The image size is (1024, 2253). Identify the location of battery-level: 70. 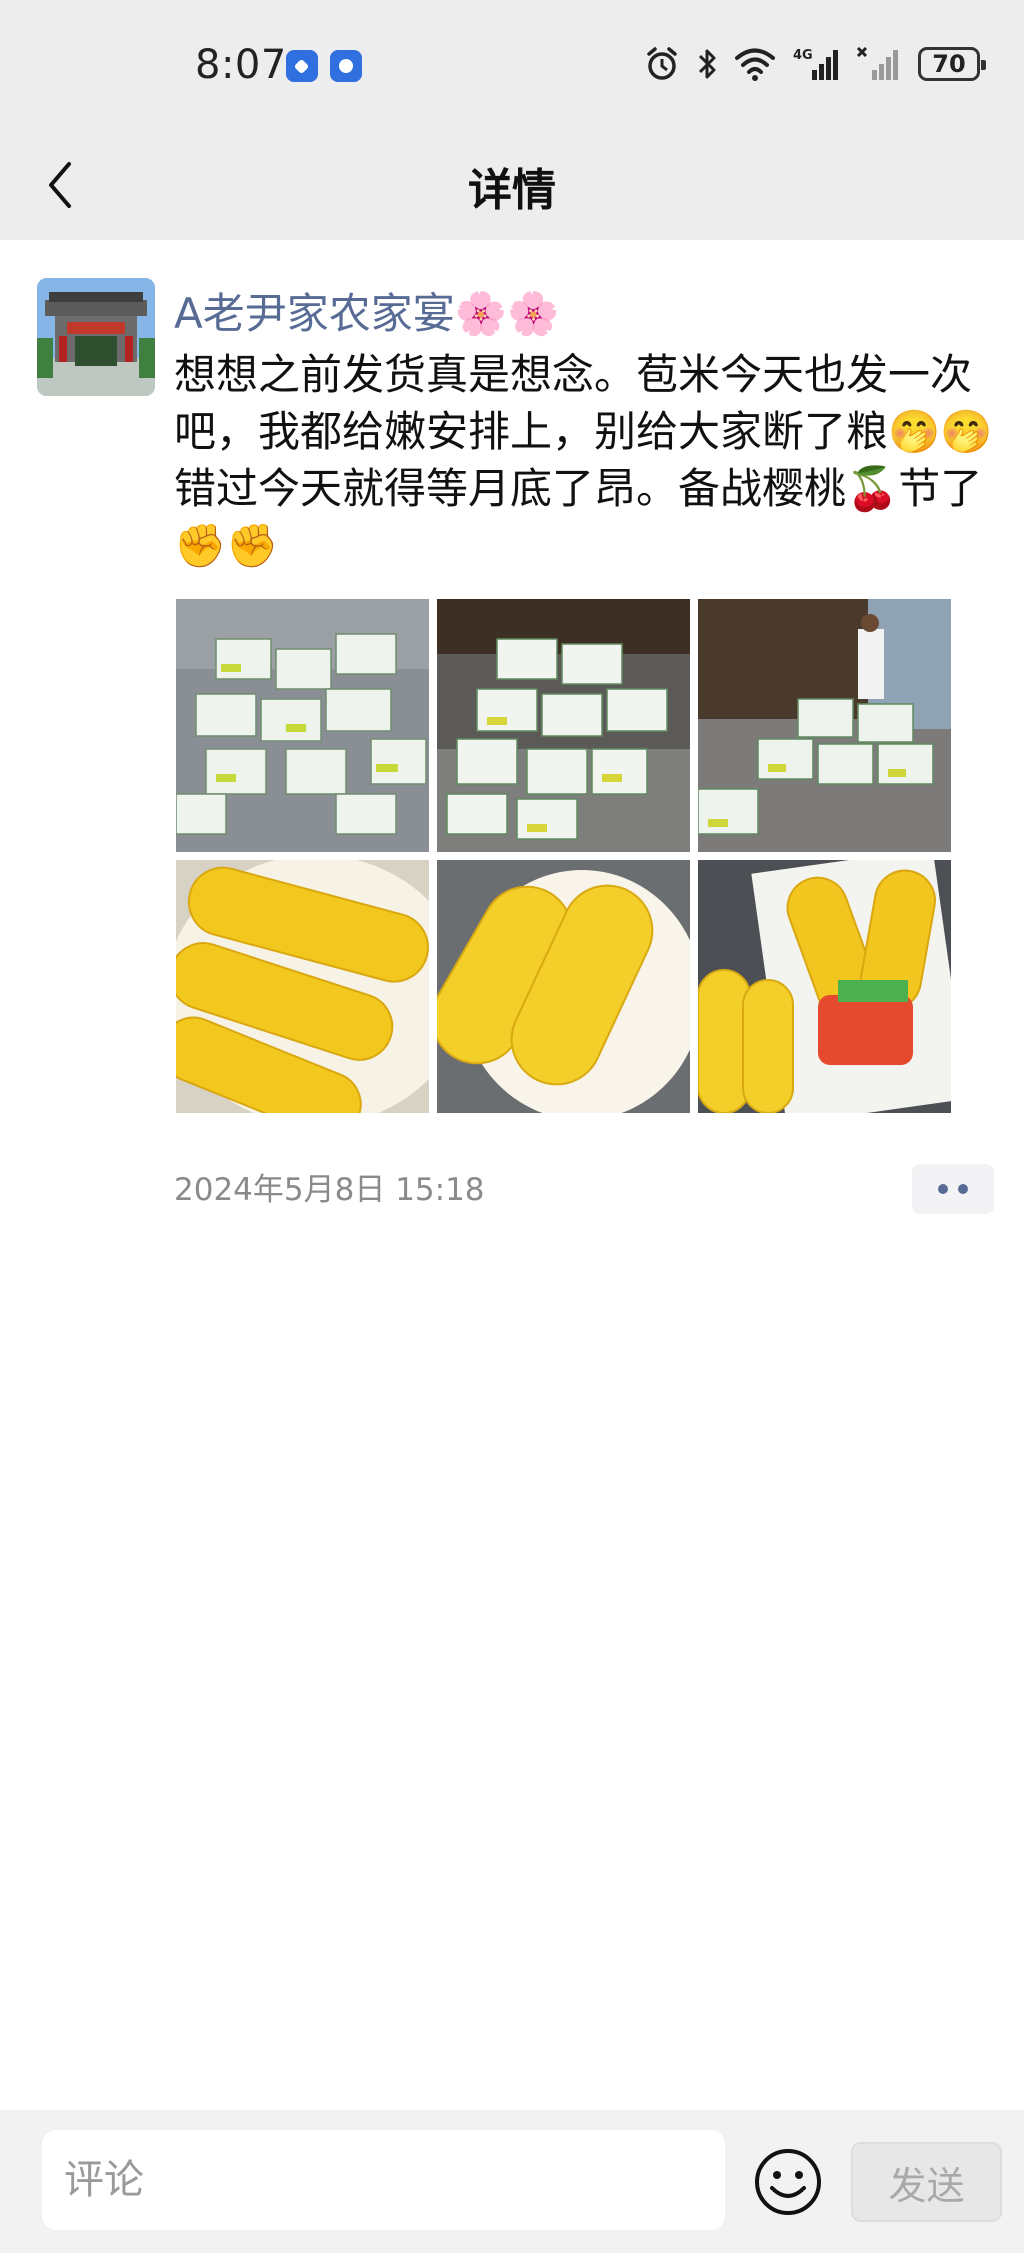
(949, 64).